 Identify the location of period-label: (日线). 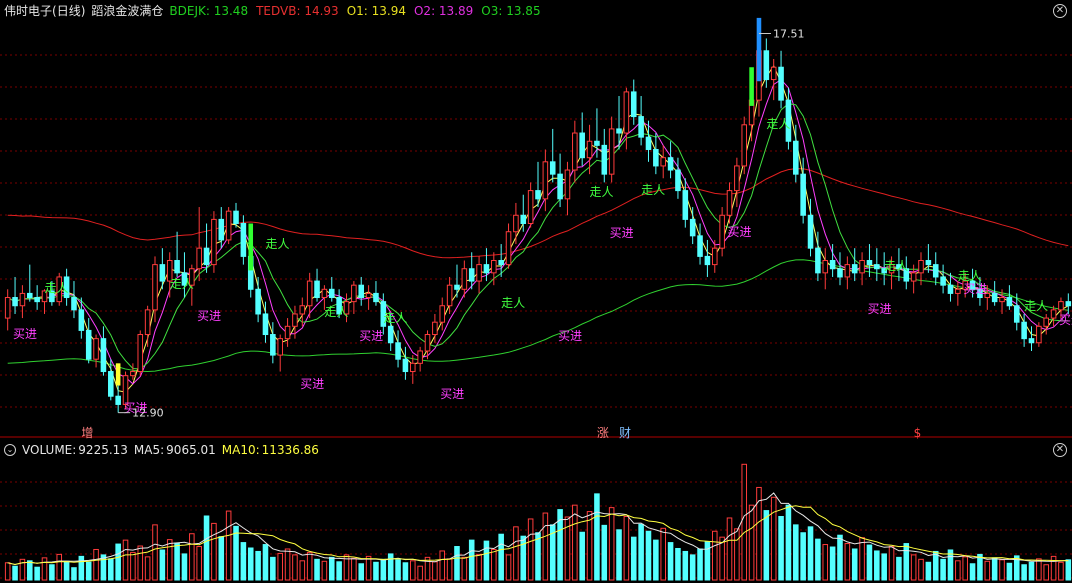
(69, 11).